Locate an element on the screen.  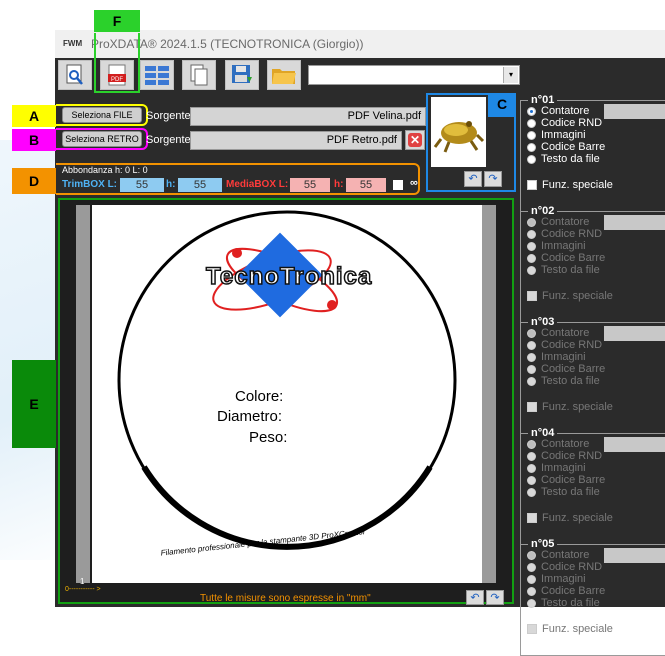
save-button is located at coordinates (242, 75).